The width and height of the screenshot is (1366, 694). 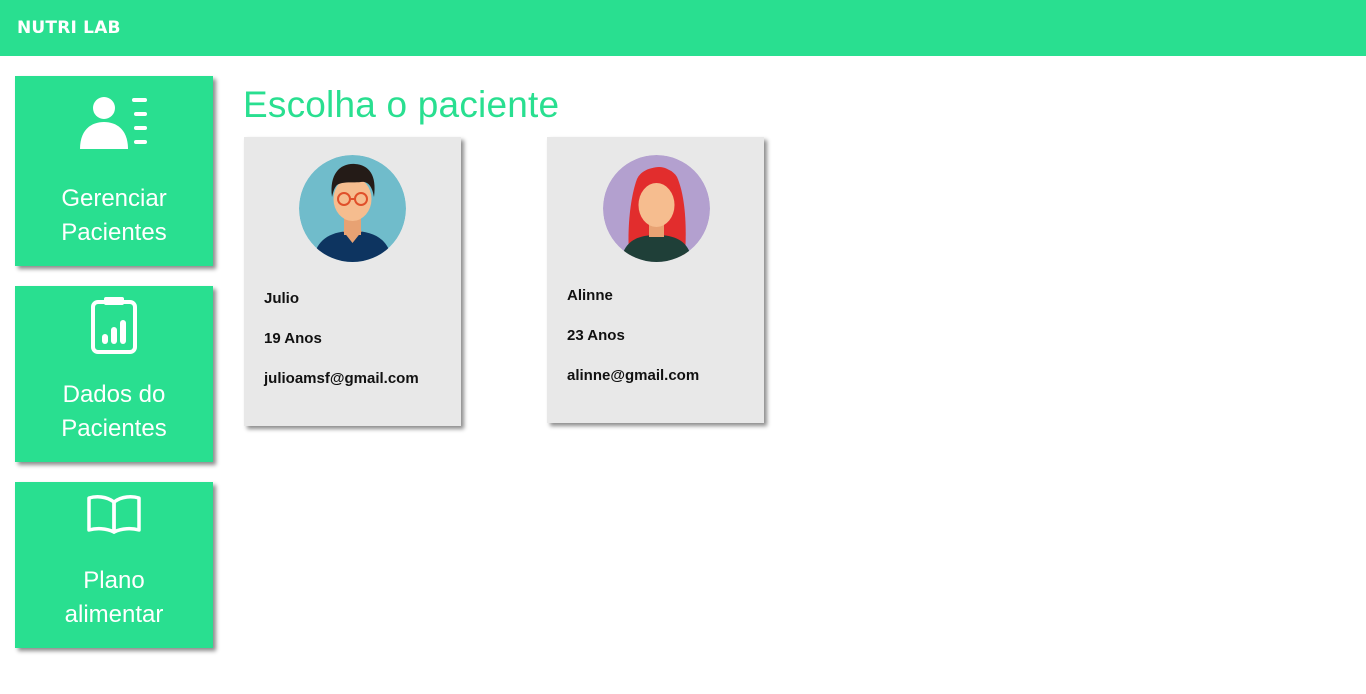 What do you see at coordinates (293, 338) in the screenshot?
I see `patient-age: 19 Anos` at bounding box center [293, 338].